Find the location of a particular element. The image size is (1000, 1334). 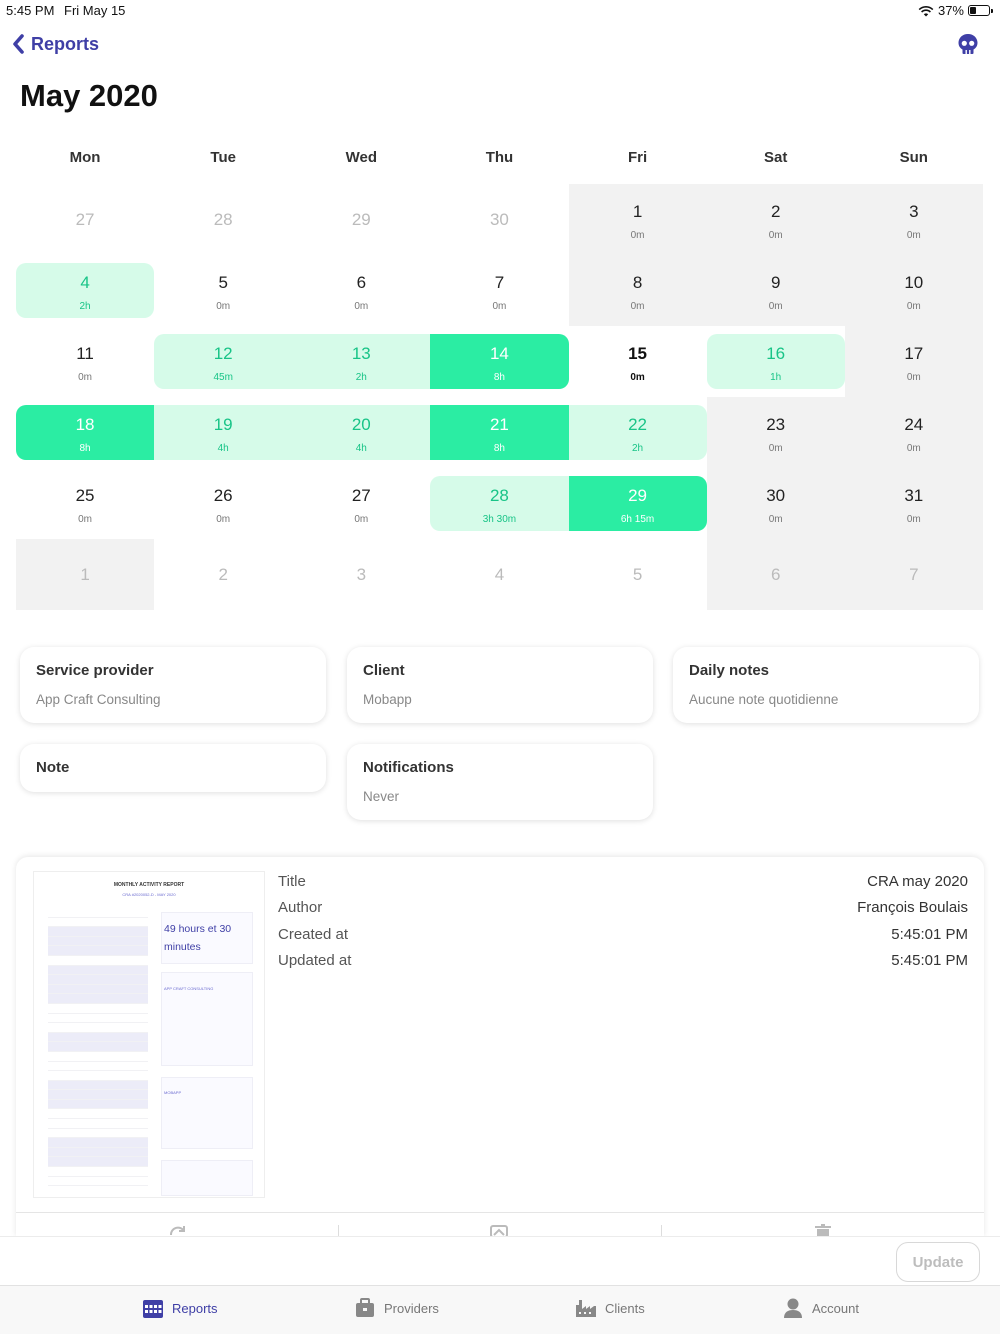

calendar-day: 8 0m is located at coordinates (637, 290).